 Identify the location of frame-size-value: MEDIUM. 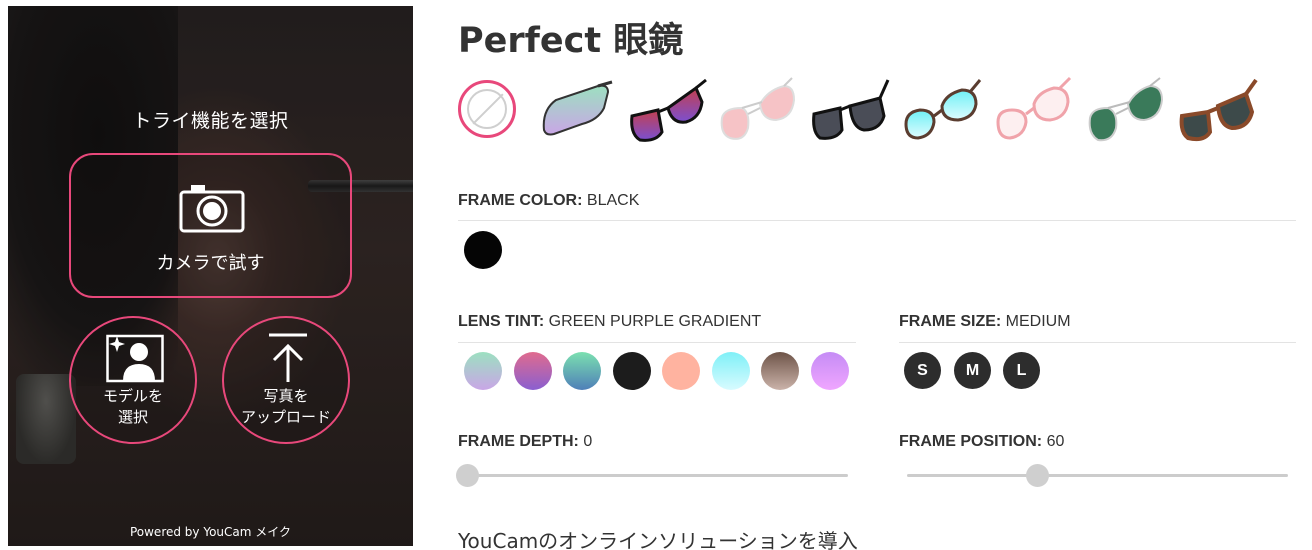
(1038, 321).